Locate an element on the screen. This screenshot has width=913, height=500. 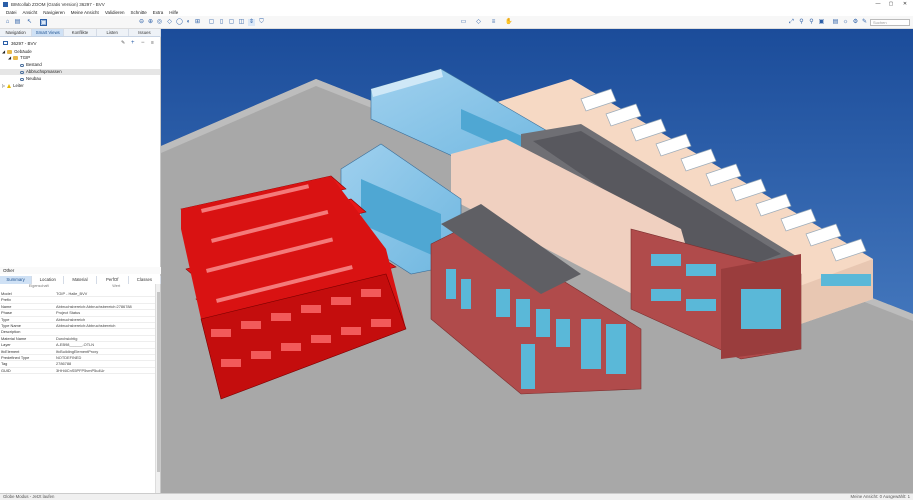
tab-summary: Summary is located at coordinates (16, 280).